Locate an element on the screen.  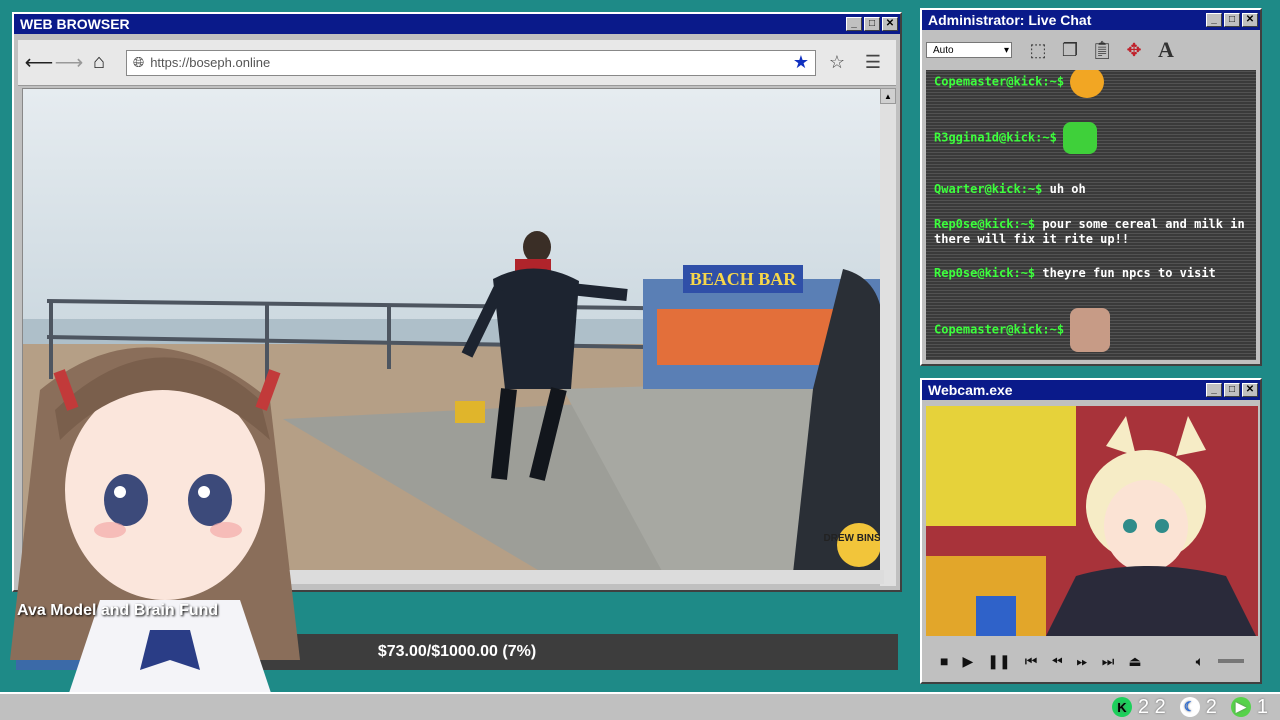
back-icon: ⟵ is located at coordinates (39, 63).